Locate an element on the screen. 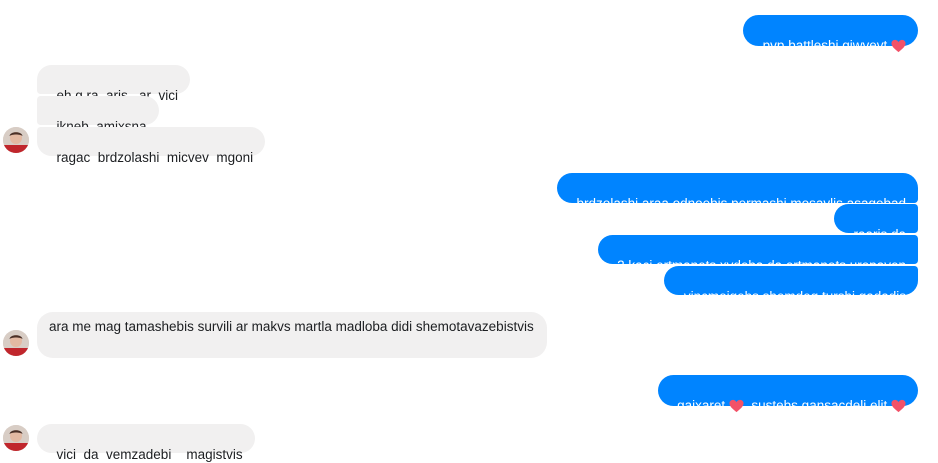  message-bubble-outgoing: gaixaret sustebs gansacdeli elit is located at coordinates (787, 394).